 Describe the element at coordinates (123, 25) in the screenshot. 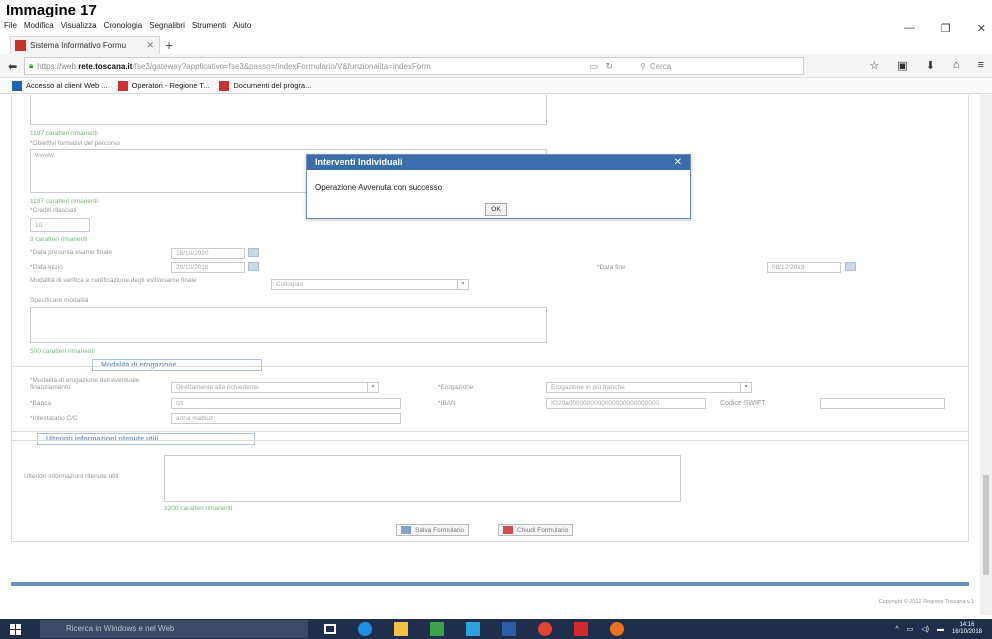

I see `menu-cronologia: Cronologia` at that location.